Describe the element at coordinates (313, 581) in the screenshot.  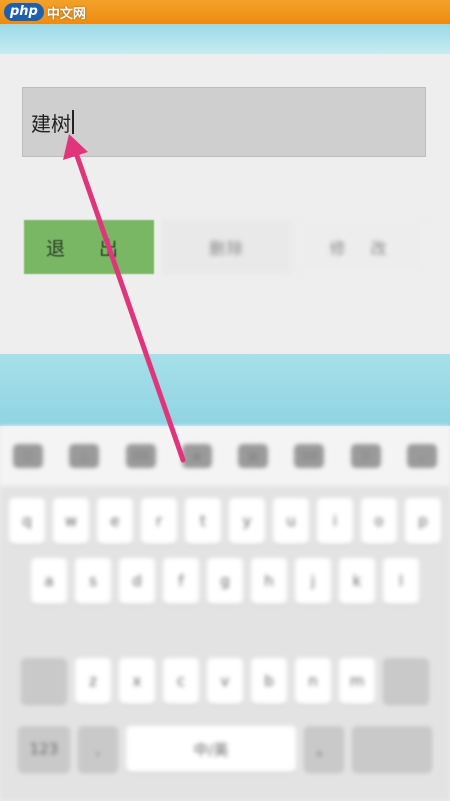
I see `key: j` at that location.